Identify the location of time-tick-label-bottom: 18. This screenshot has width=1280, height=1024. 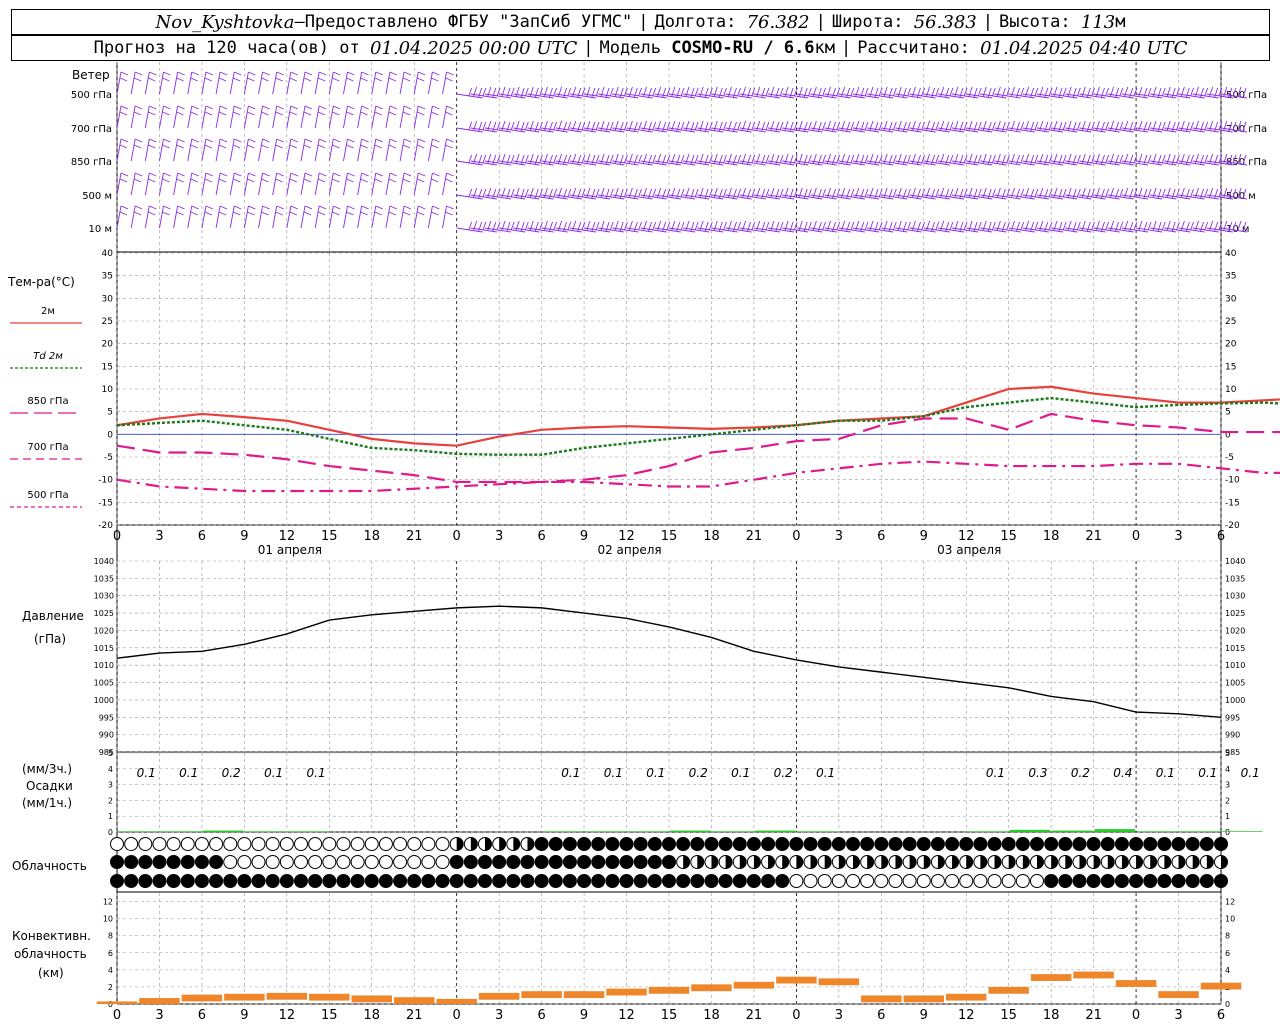
(1051, 1015).